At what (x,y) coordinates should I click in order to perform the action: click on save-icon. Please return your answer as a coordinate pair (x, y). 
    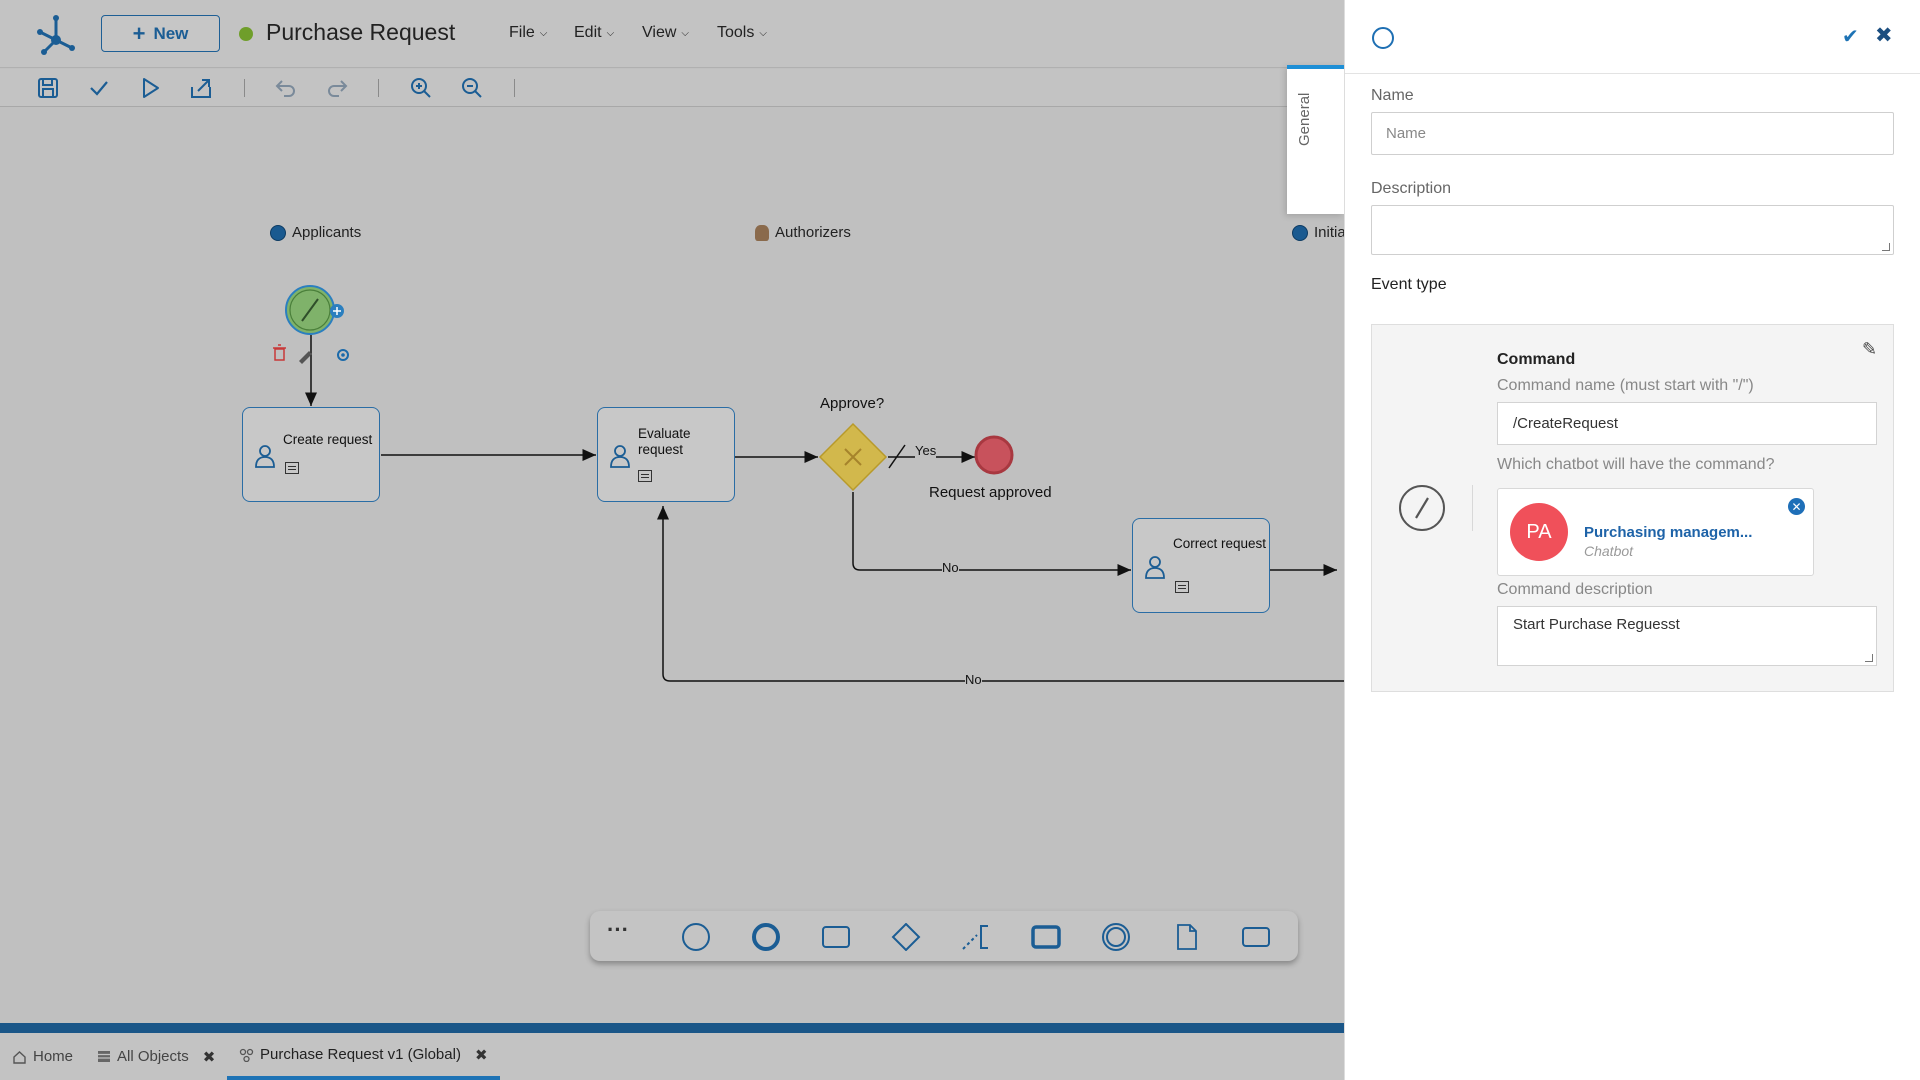
    Looking at the image, I should click on (48, 88).